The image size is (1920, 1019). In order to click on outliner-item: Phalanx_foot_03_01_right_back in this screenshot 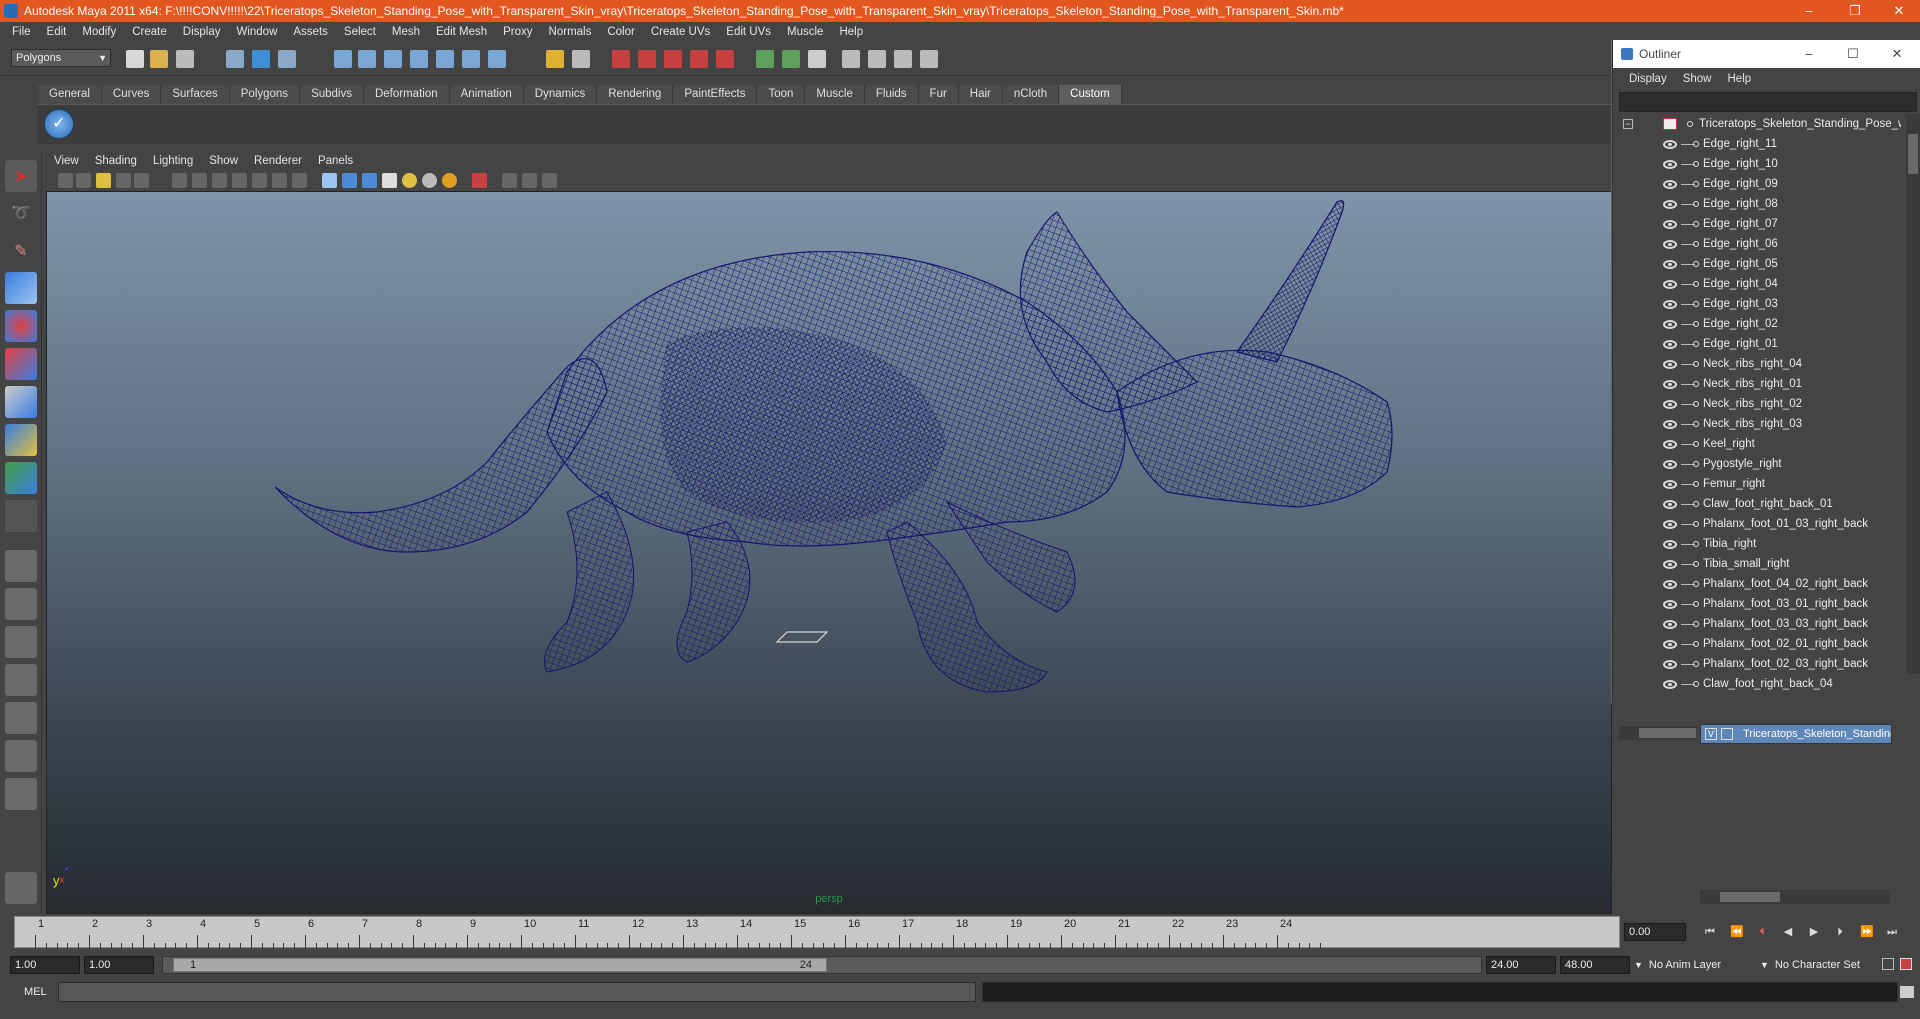, I will do `click(1760, 604)`.